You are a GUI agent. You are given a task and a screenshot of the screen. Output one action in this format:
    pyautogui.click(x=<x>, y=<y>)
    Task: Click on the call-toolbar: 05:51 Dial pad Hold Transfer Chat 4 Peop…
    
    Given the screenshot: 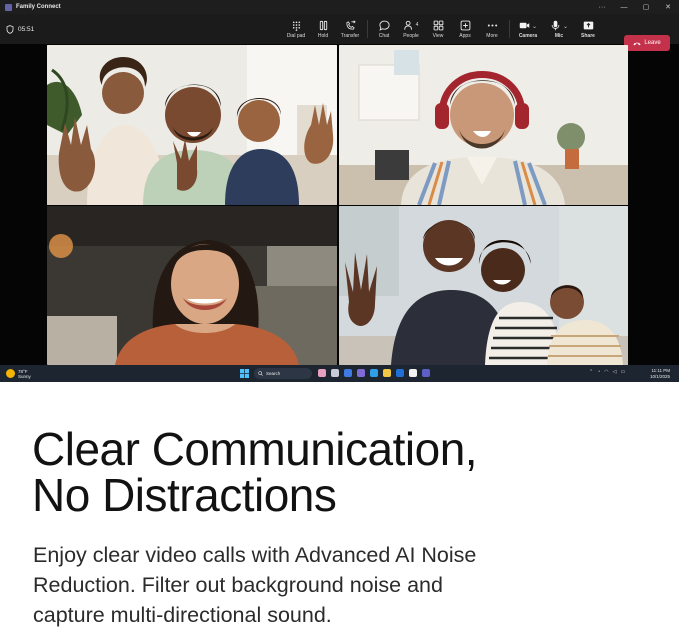 What is the action you would take?
    pyautogui.click(x=339, y=32)
    